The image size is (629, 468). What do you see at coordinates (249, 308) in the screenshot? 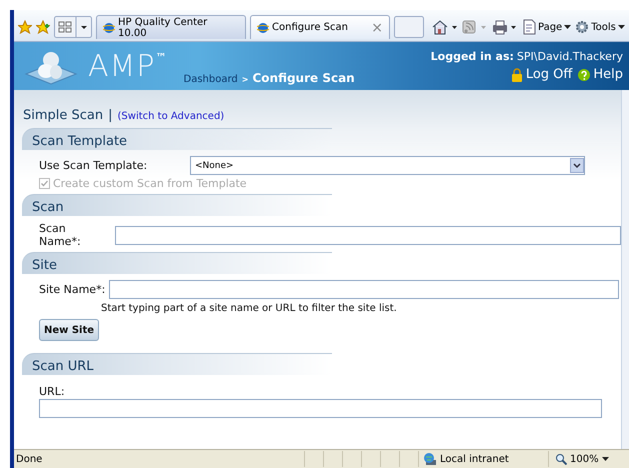
I see `hint-text: Start typing part of a site name or URL to filter the site list.` at bounding box center [249, 308].